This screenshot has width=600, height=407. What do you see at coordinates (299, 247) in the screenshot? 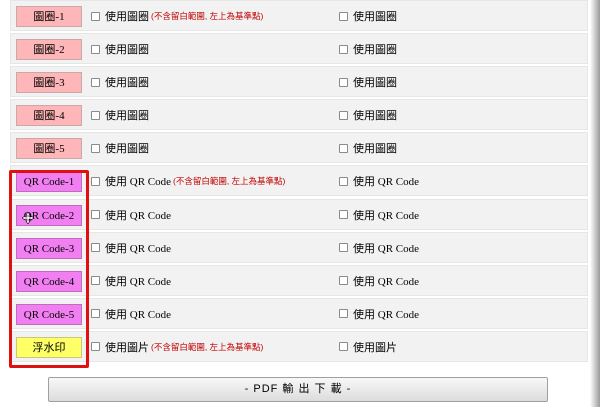
I see `settings-row: QR Code-3 使用 QR Code 使用 QR Code` at bounding box center [299, 247].